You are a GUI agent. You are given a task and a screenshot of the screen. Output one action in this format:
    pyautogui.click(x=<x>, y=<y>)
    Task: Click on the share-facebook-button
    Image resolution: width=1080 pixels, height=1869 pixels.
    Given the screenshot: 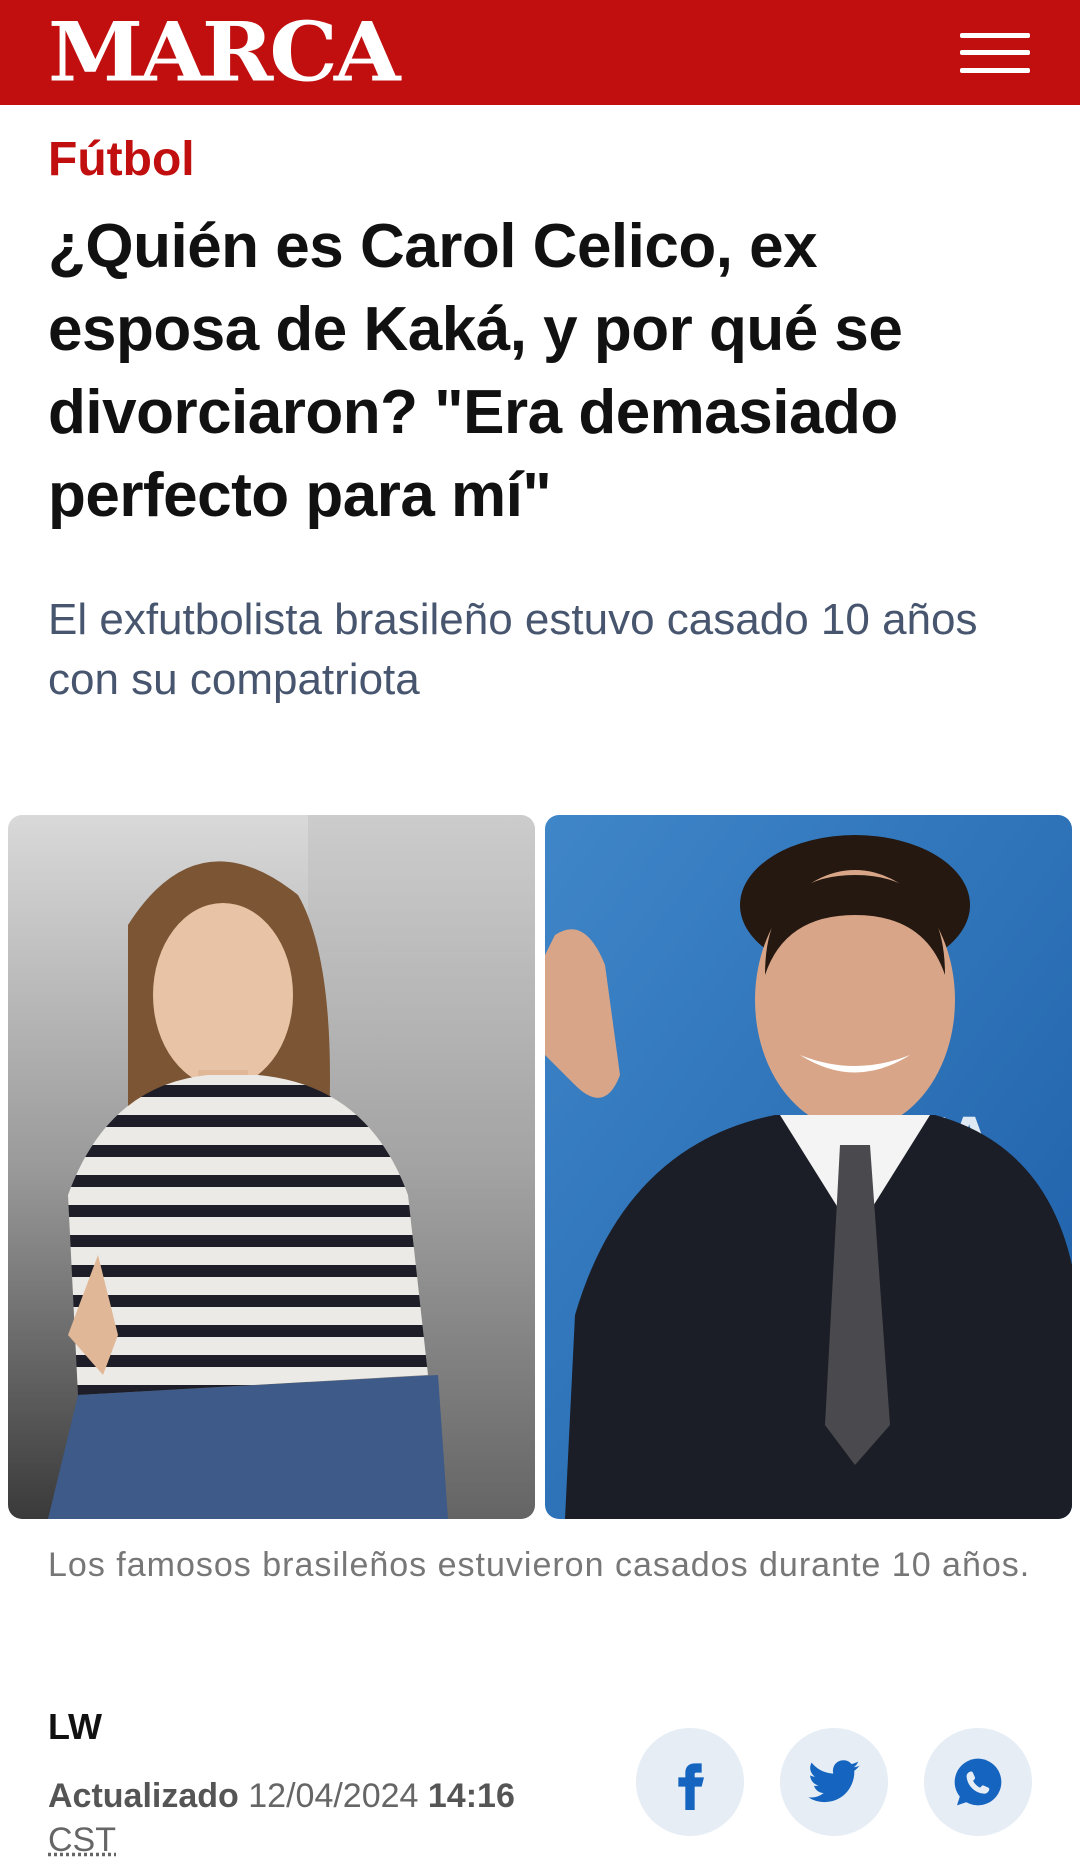 What is the action you would take?
    pyautogui.click(x=690, y=1782)
    